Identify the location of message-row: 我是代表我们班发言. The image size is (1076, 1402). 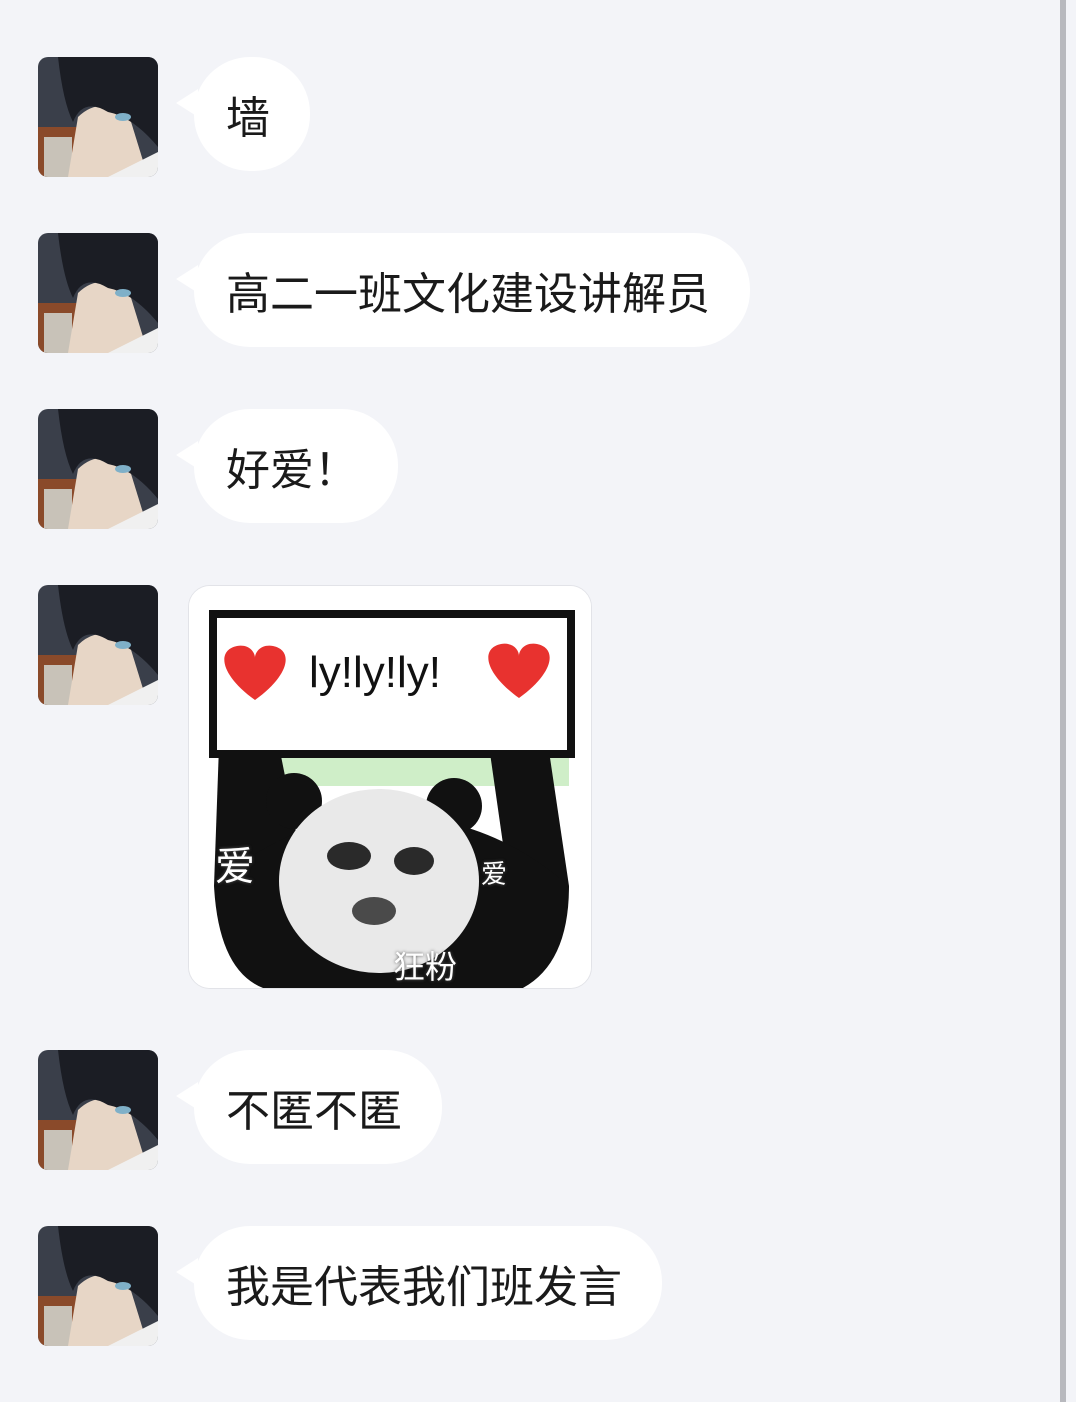
(350, 1286).